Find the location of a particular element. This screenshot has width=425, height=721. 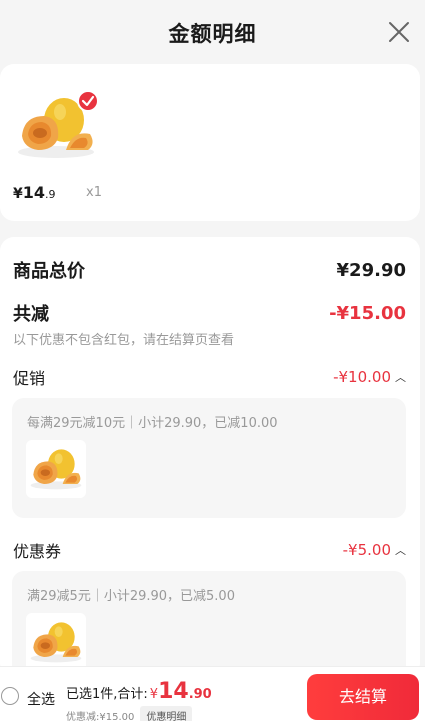

footer-total-dec: .90 is located at coordinates (200, 694).